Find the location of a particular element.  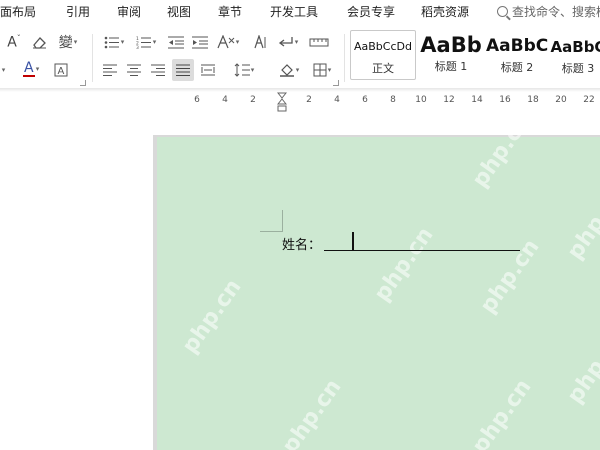

font-color-button: A ▾ is located at coordinates (31, 69).